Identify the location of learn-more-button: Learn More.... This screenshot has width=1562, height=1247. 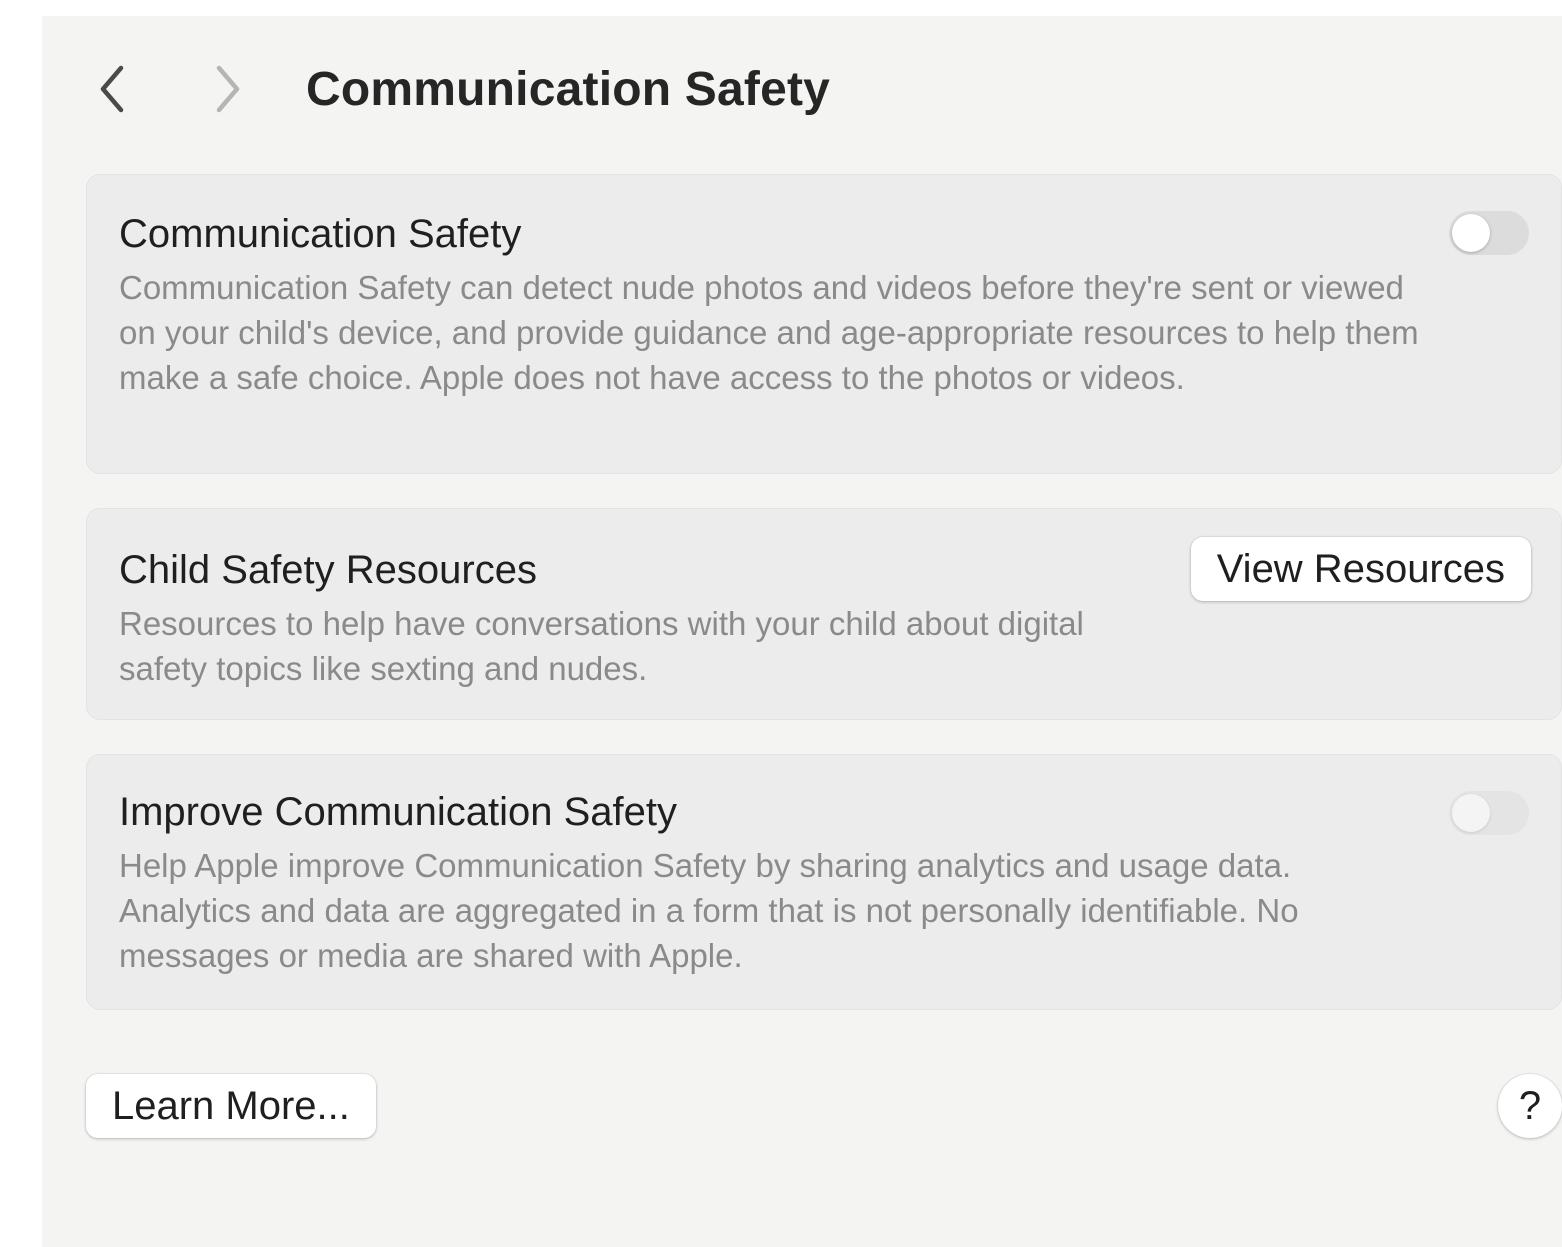
(231, 1106).